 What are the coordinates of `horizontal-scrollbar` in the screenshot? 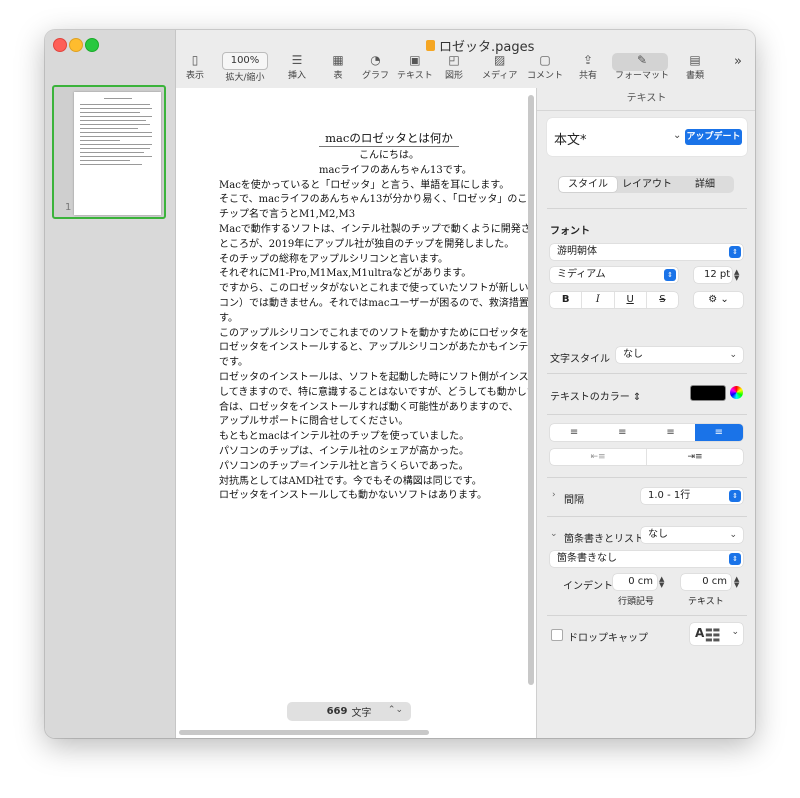 It's located at (304, 732).